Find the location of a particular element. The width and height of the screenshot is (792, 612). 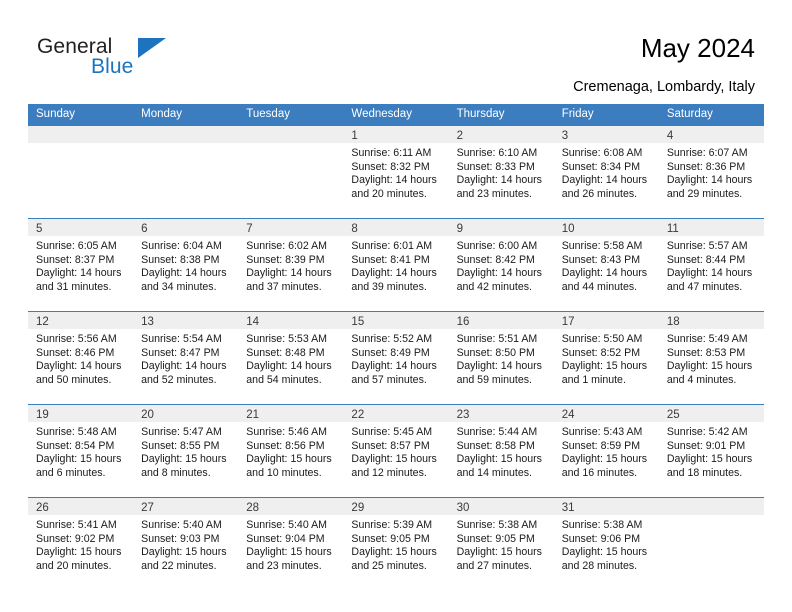

weekday-header-wednesday: Wednesday is located at coordinates (381, 114).